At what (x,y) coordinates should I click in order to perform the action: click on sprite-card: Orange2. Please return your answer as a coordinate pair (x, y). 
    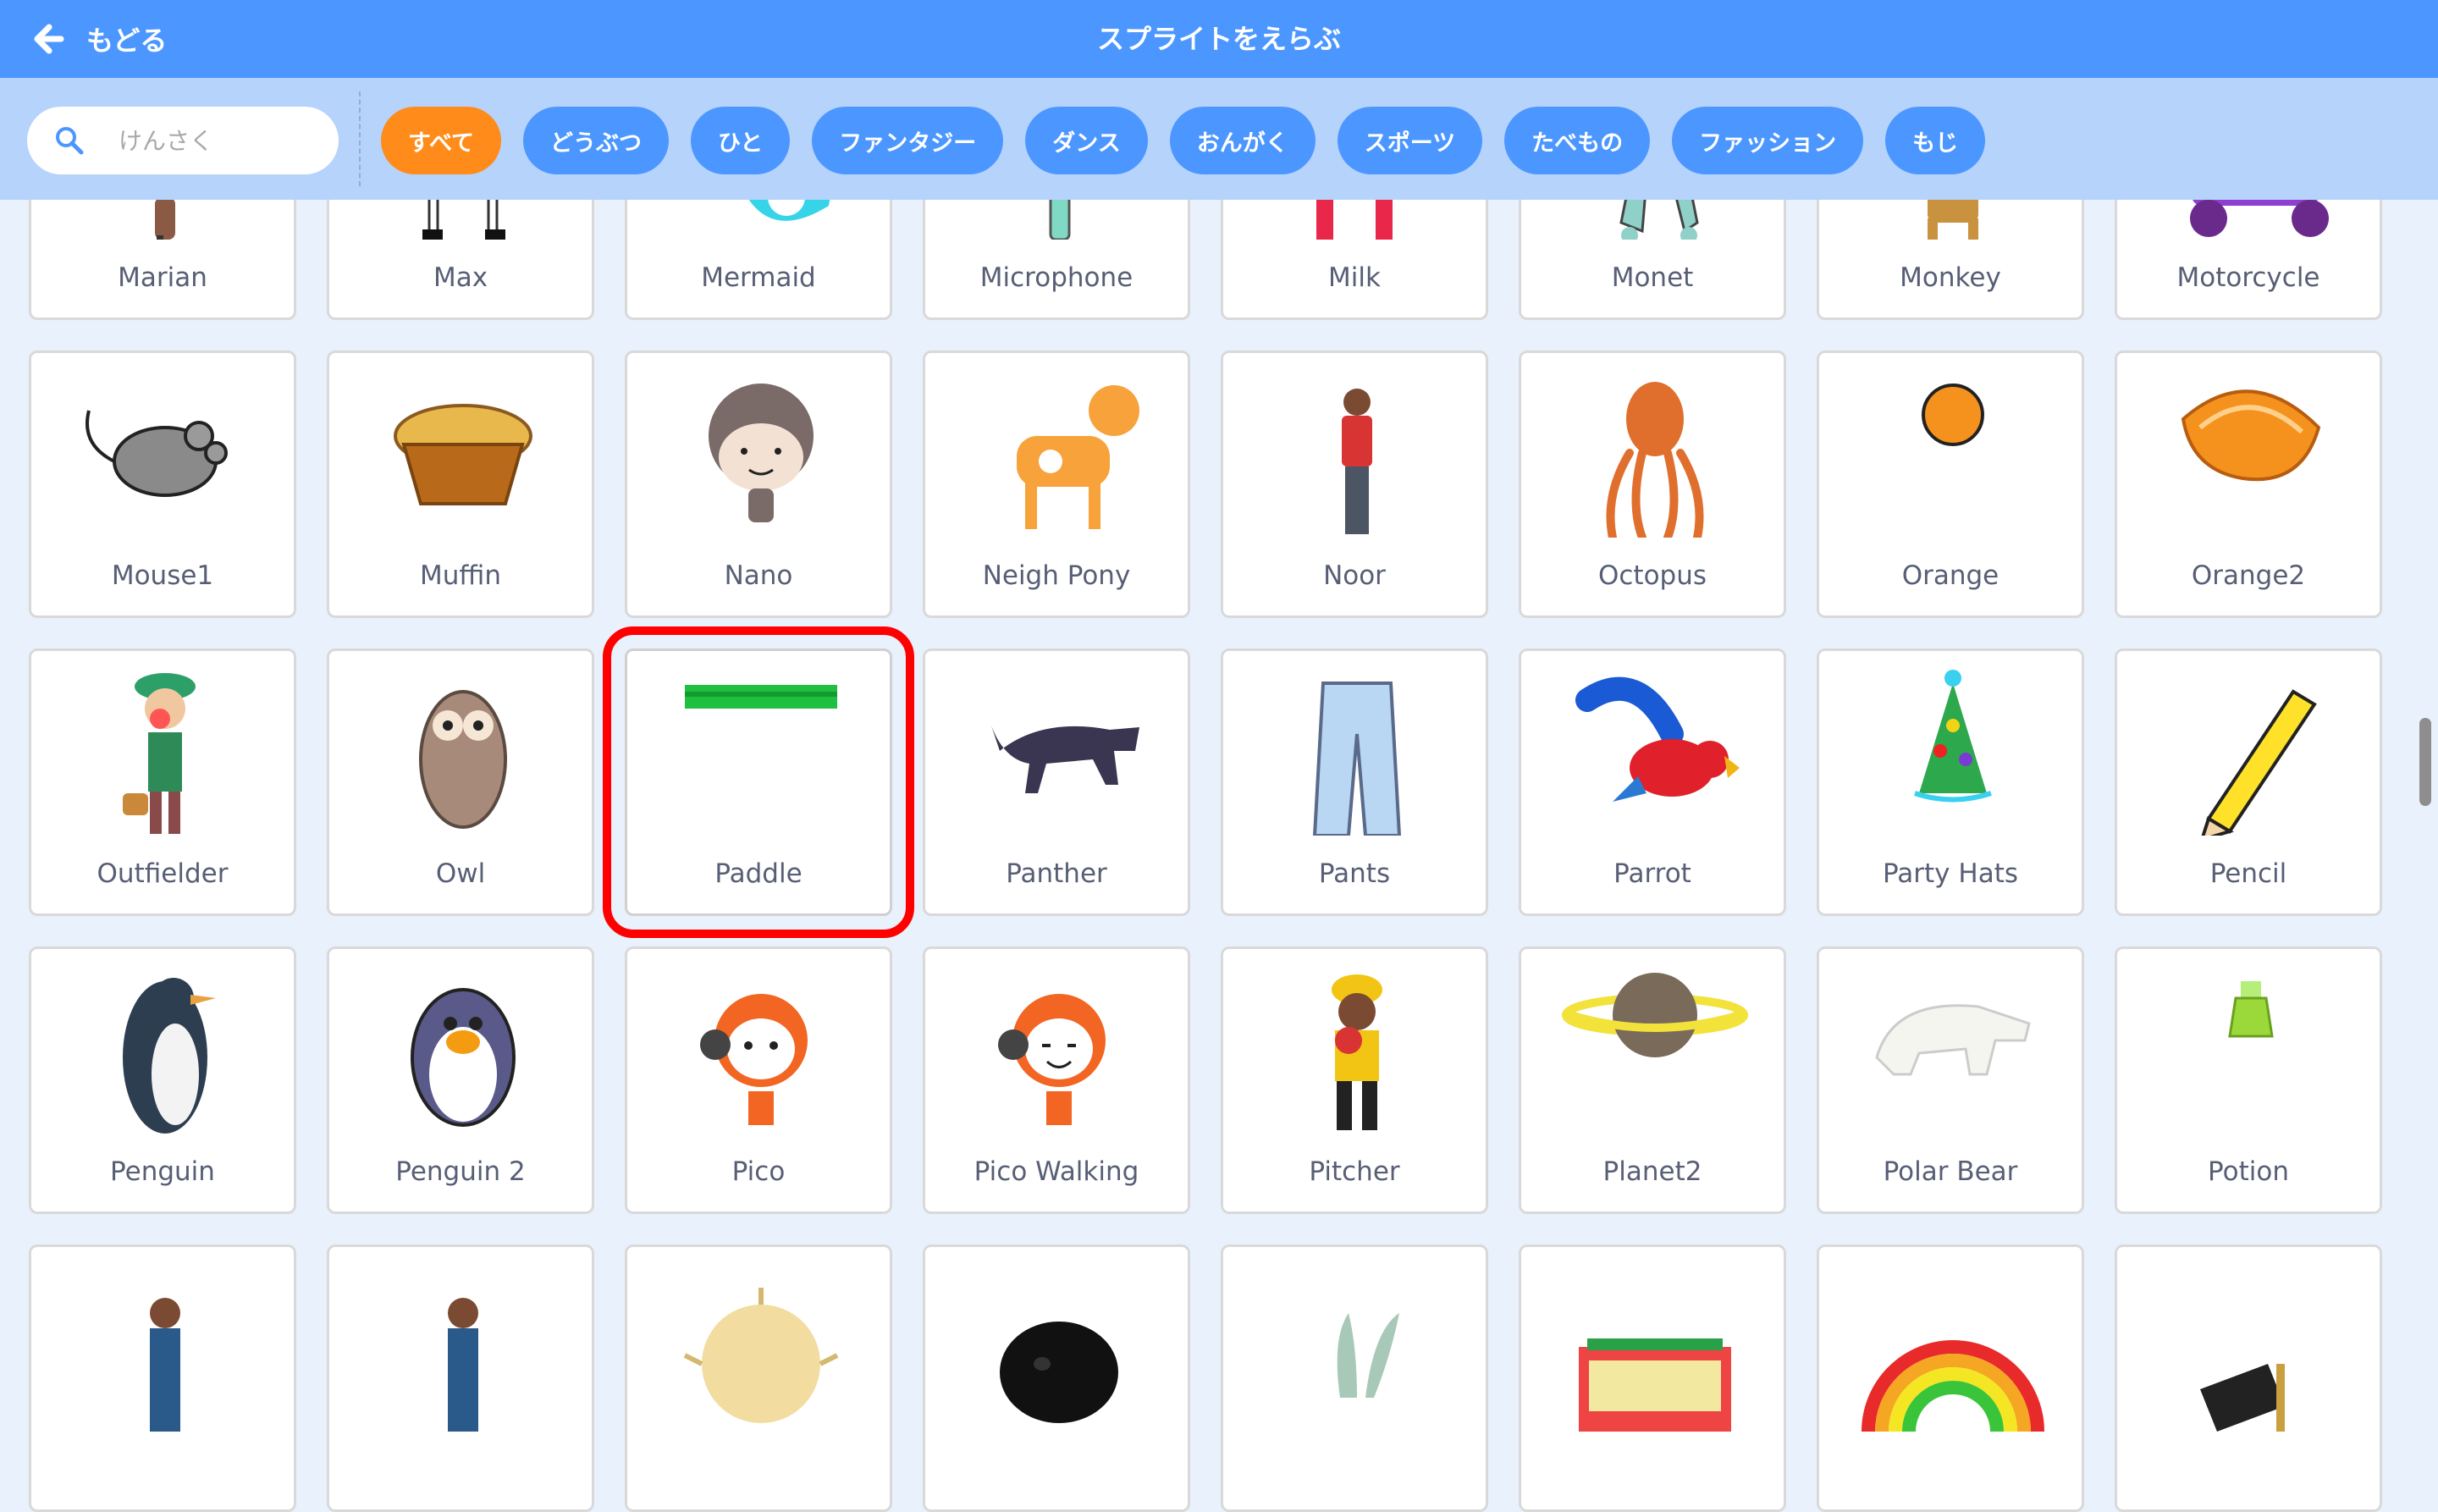
    Looking at the image, I should click on (2248, 484).